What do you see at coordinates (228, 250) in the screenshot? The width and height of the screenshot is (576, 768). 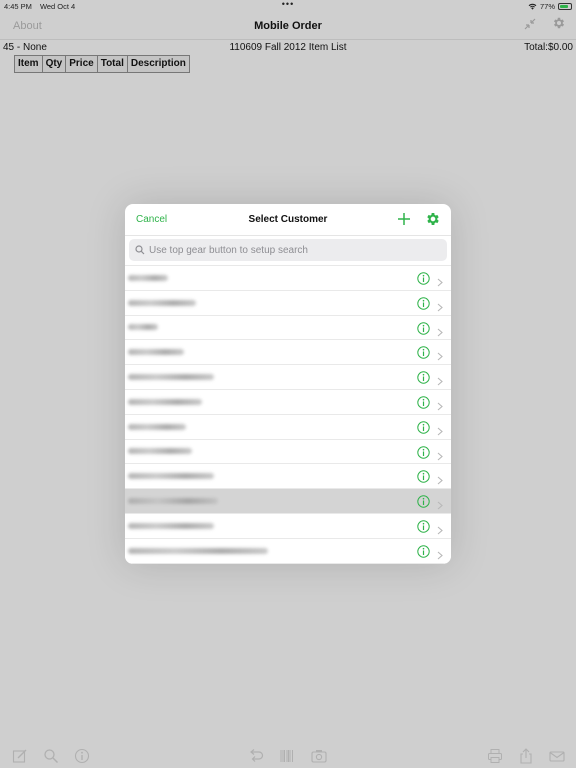 I see `search-placeholder: Use top gear button to setup search` at bounding box center [228, 250].